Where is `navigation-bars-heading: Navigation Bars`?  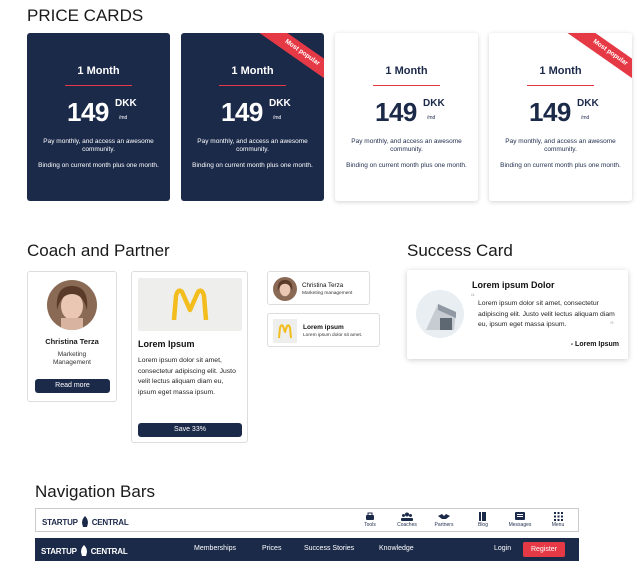 navigation-bars-heading: Navigation Bars is located at coordinates (95, 491).